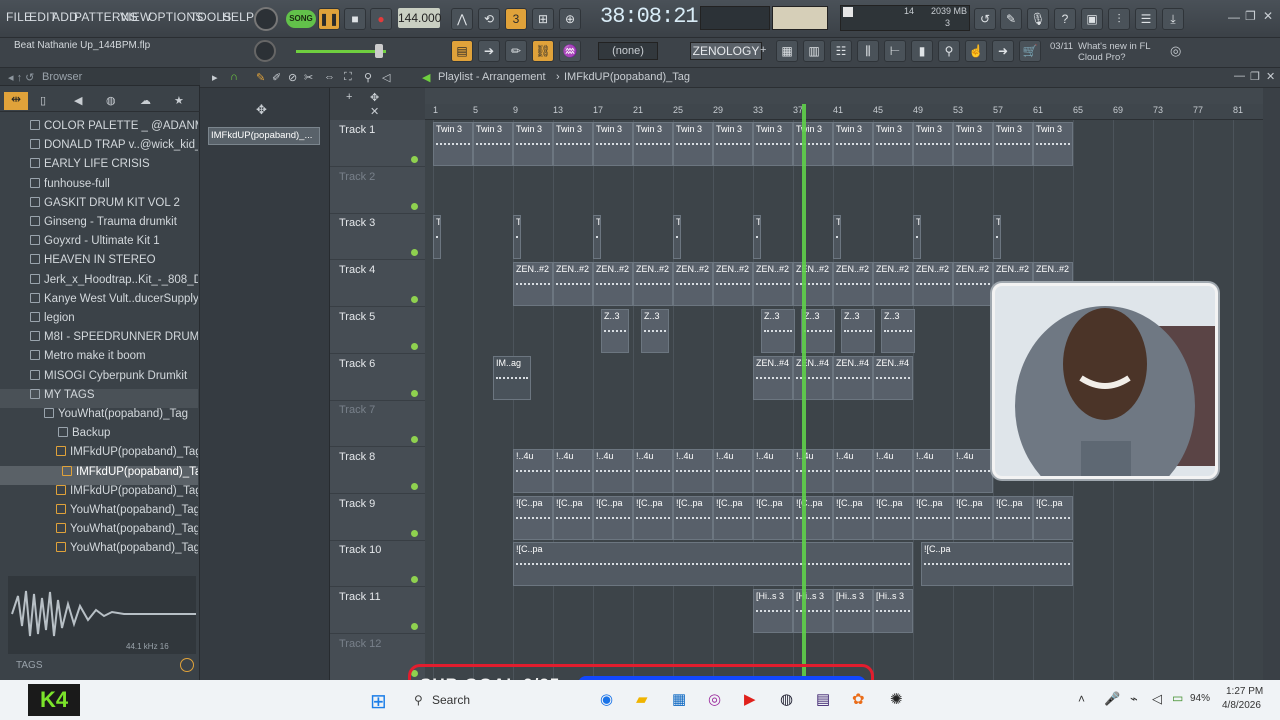 The width and height of the screenshot is (1280, 720). What do you see at coordinates (377, 143) in the screenshot?
I see `track-header: Track 1` at bounding box center [377, 143].